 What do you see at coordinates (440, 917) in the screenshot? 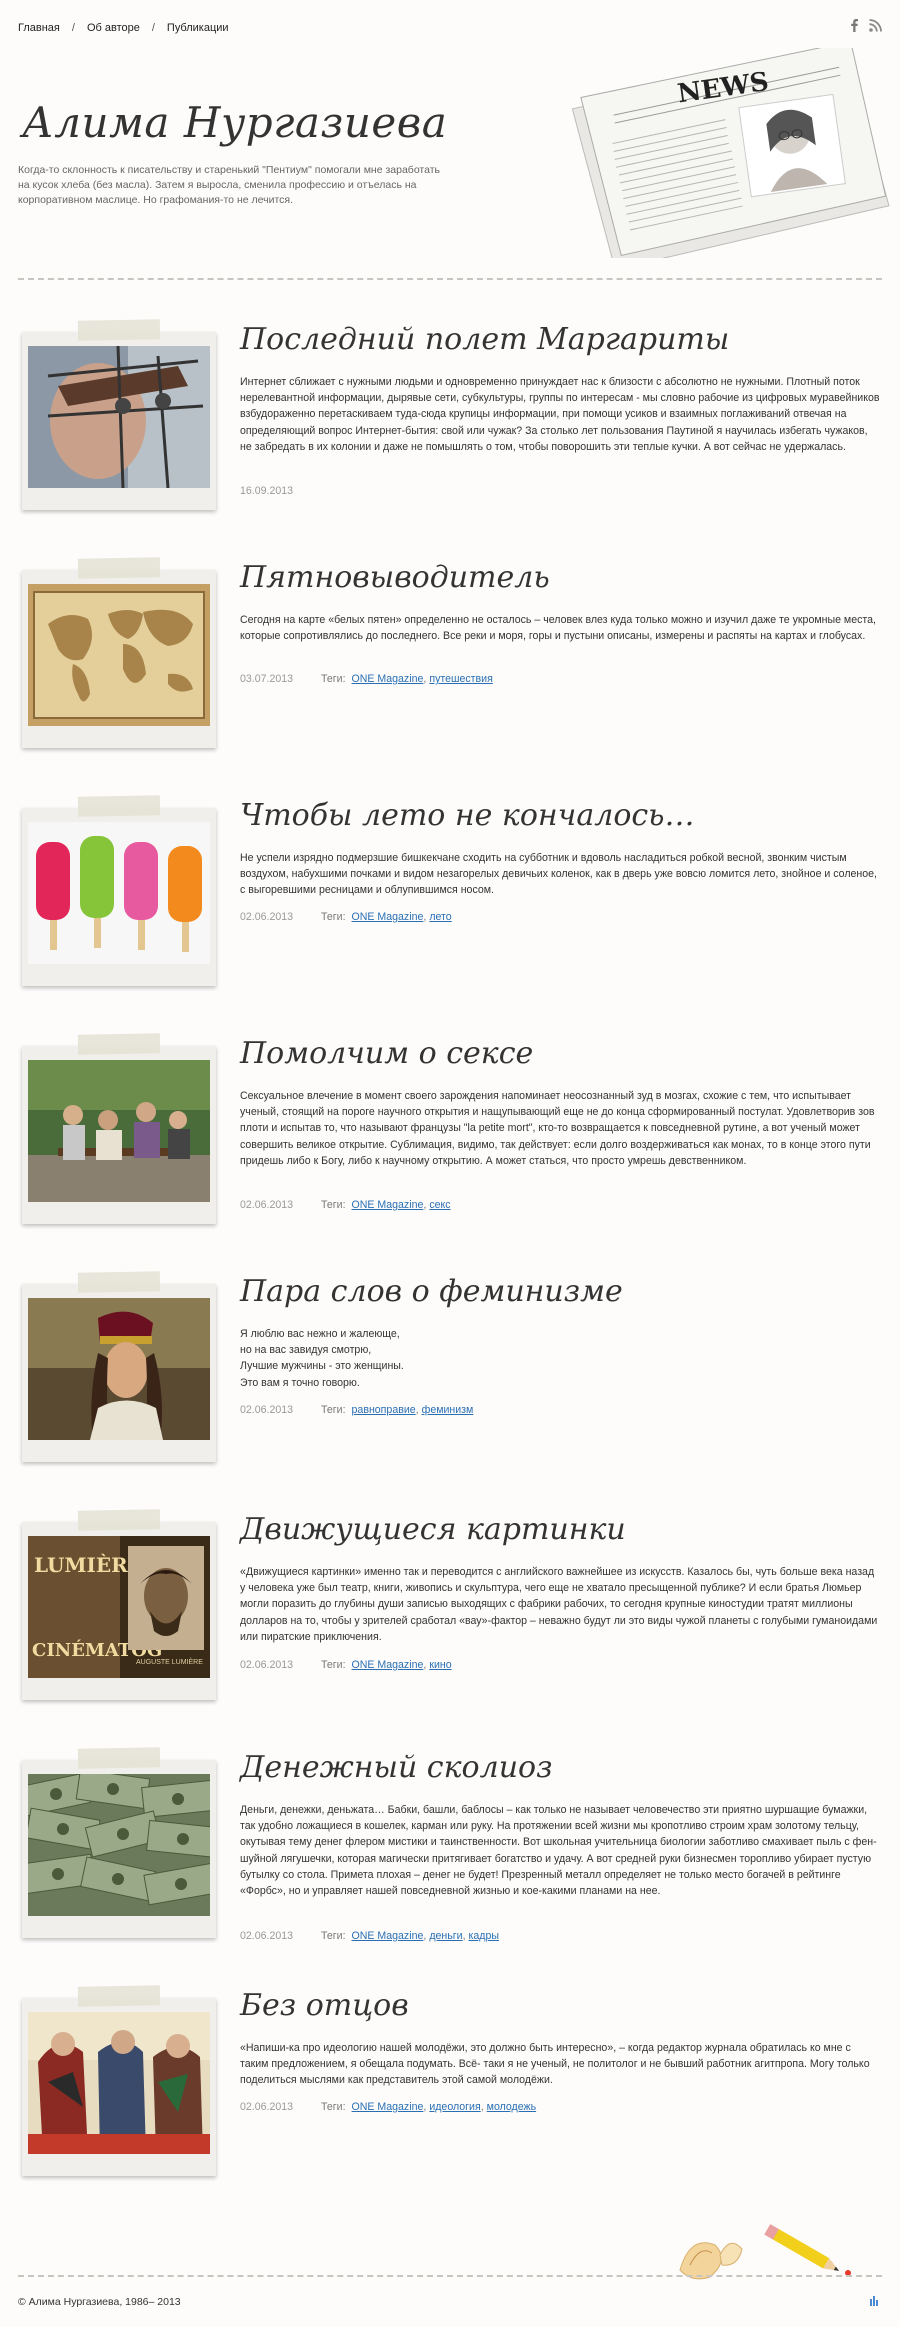
I see `tag-link: лето` at bounding box center [440, 917].